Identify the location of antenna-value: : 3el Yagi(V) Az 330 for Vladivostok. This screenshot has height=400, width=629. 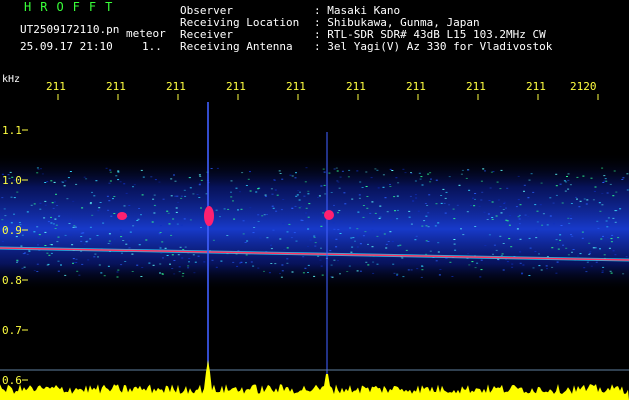
(433, 46).